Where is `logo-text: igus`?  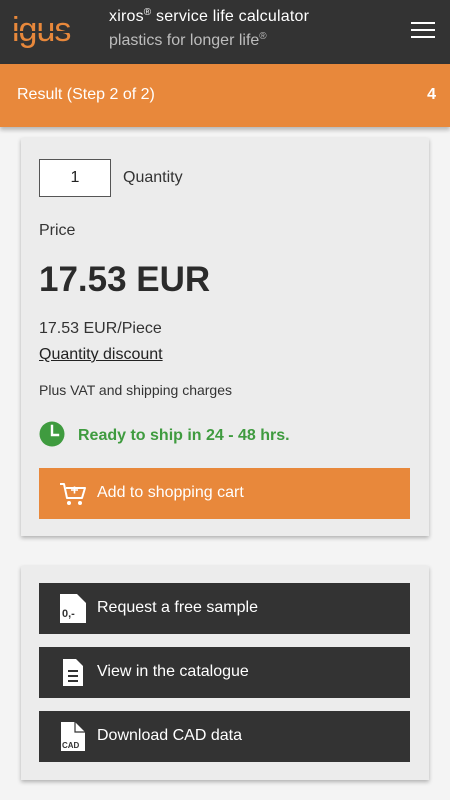 logo-text: igus is located at coordinates (41, 30).